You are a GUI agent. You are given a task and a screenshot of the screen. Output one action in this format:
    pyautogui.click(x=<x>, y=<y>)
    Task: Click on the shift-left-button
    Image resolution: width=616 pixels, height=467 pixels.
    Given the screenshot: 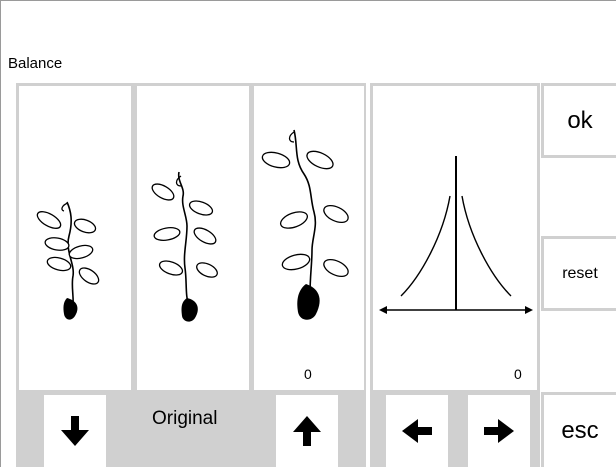 What is the action you would take?
    pyautogui.click(x=417, y=431)
    